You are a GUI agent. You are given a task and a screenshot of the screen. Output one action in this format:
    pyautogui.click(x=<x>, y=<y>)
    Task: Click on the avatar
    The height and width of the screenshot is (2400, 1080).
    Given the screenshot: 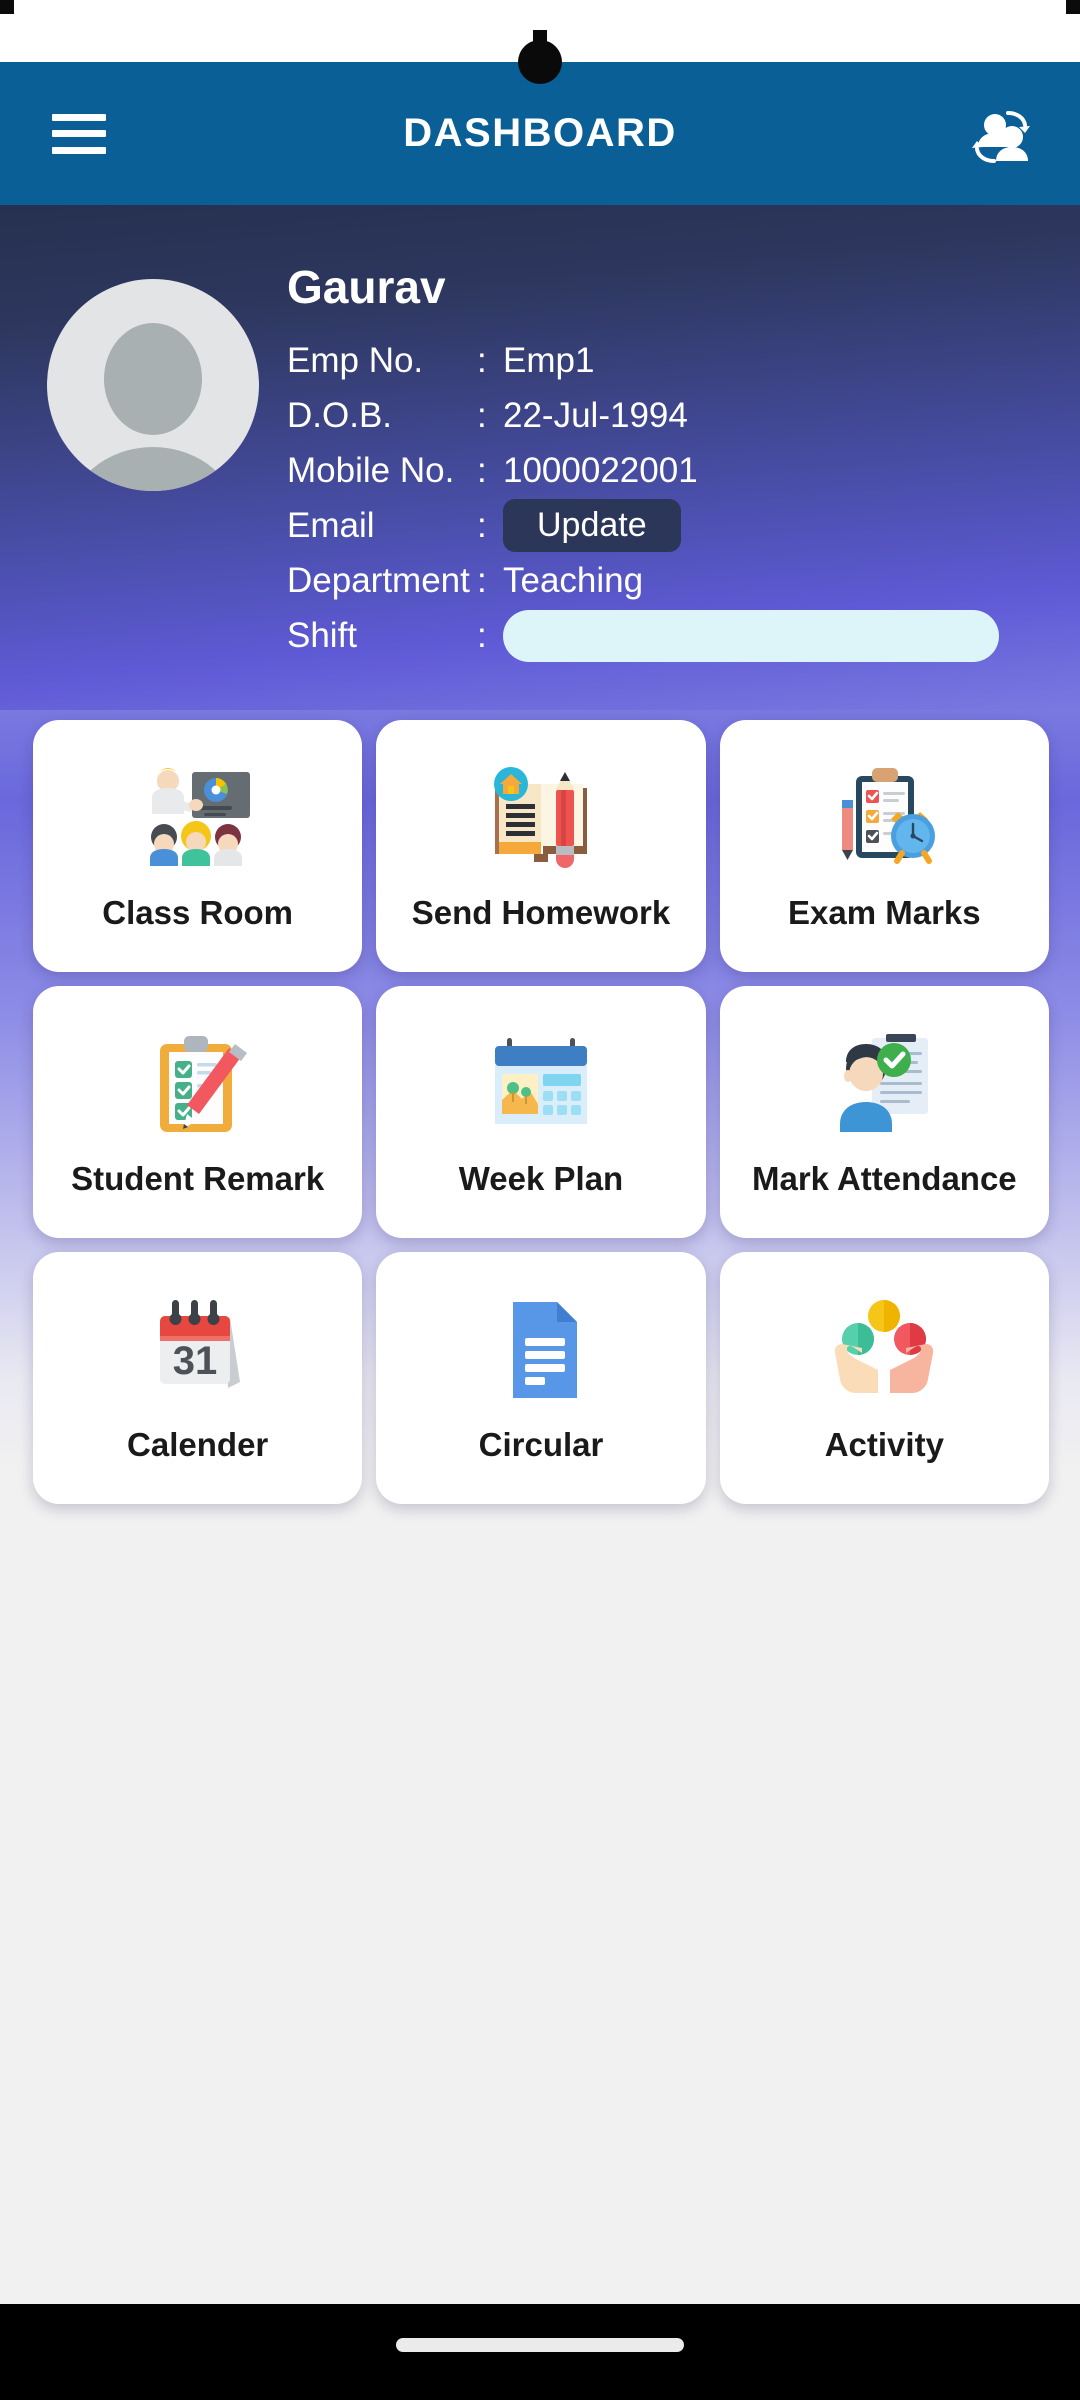 What is the action you would take?
    pyautogui.click(x=153, y=385)
    